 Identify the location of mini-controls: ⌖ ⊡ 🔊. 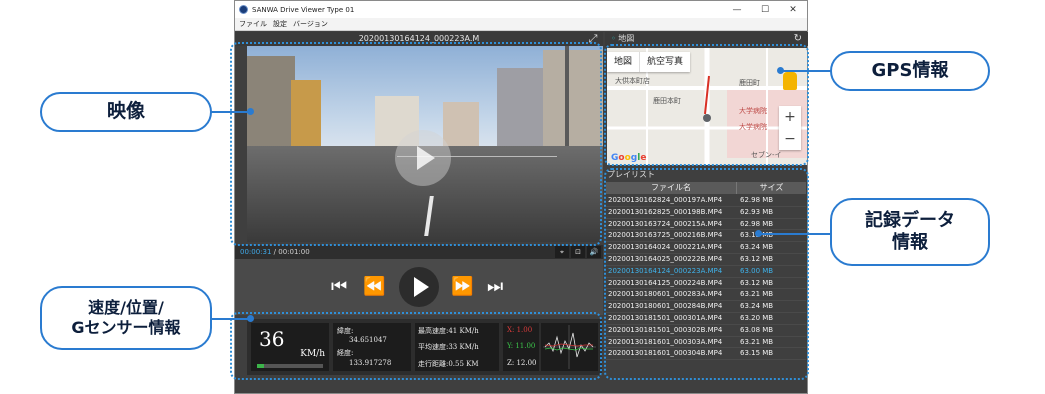
(578, 252).